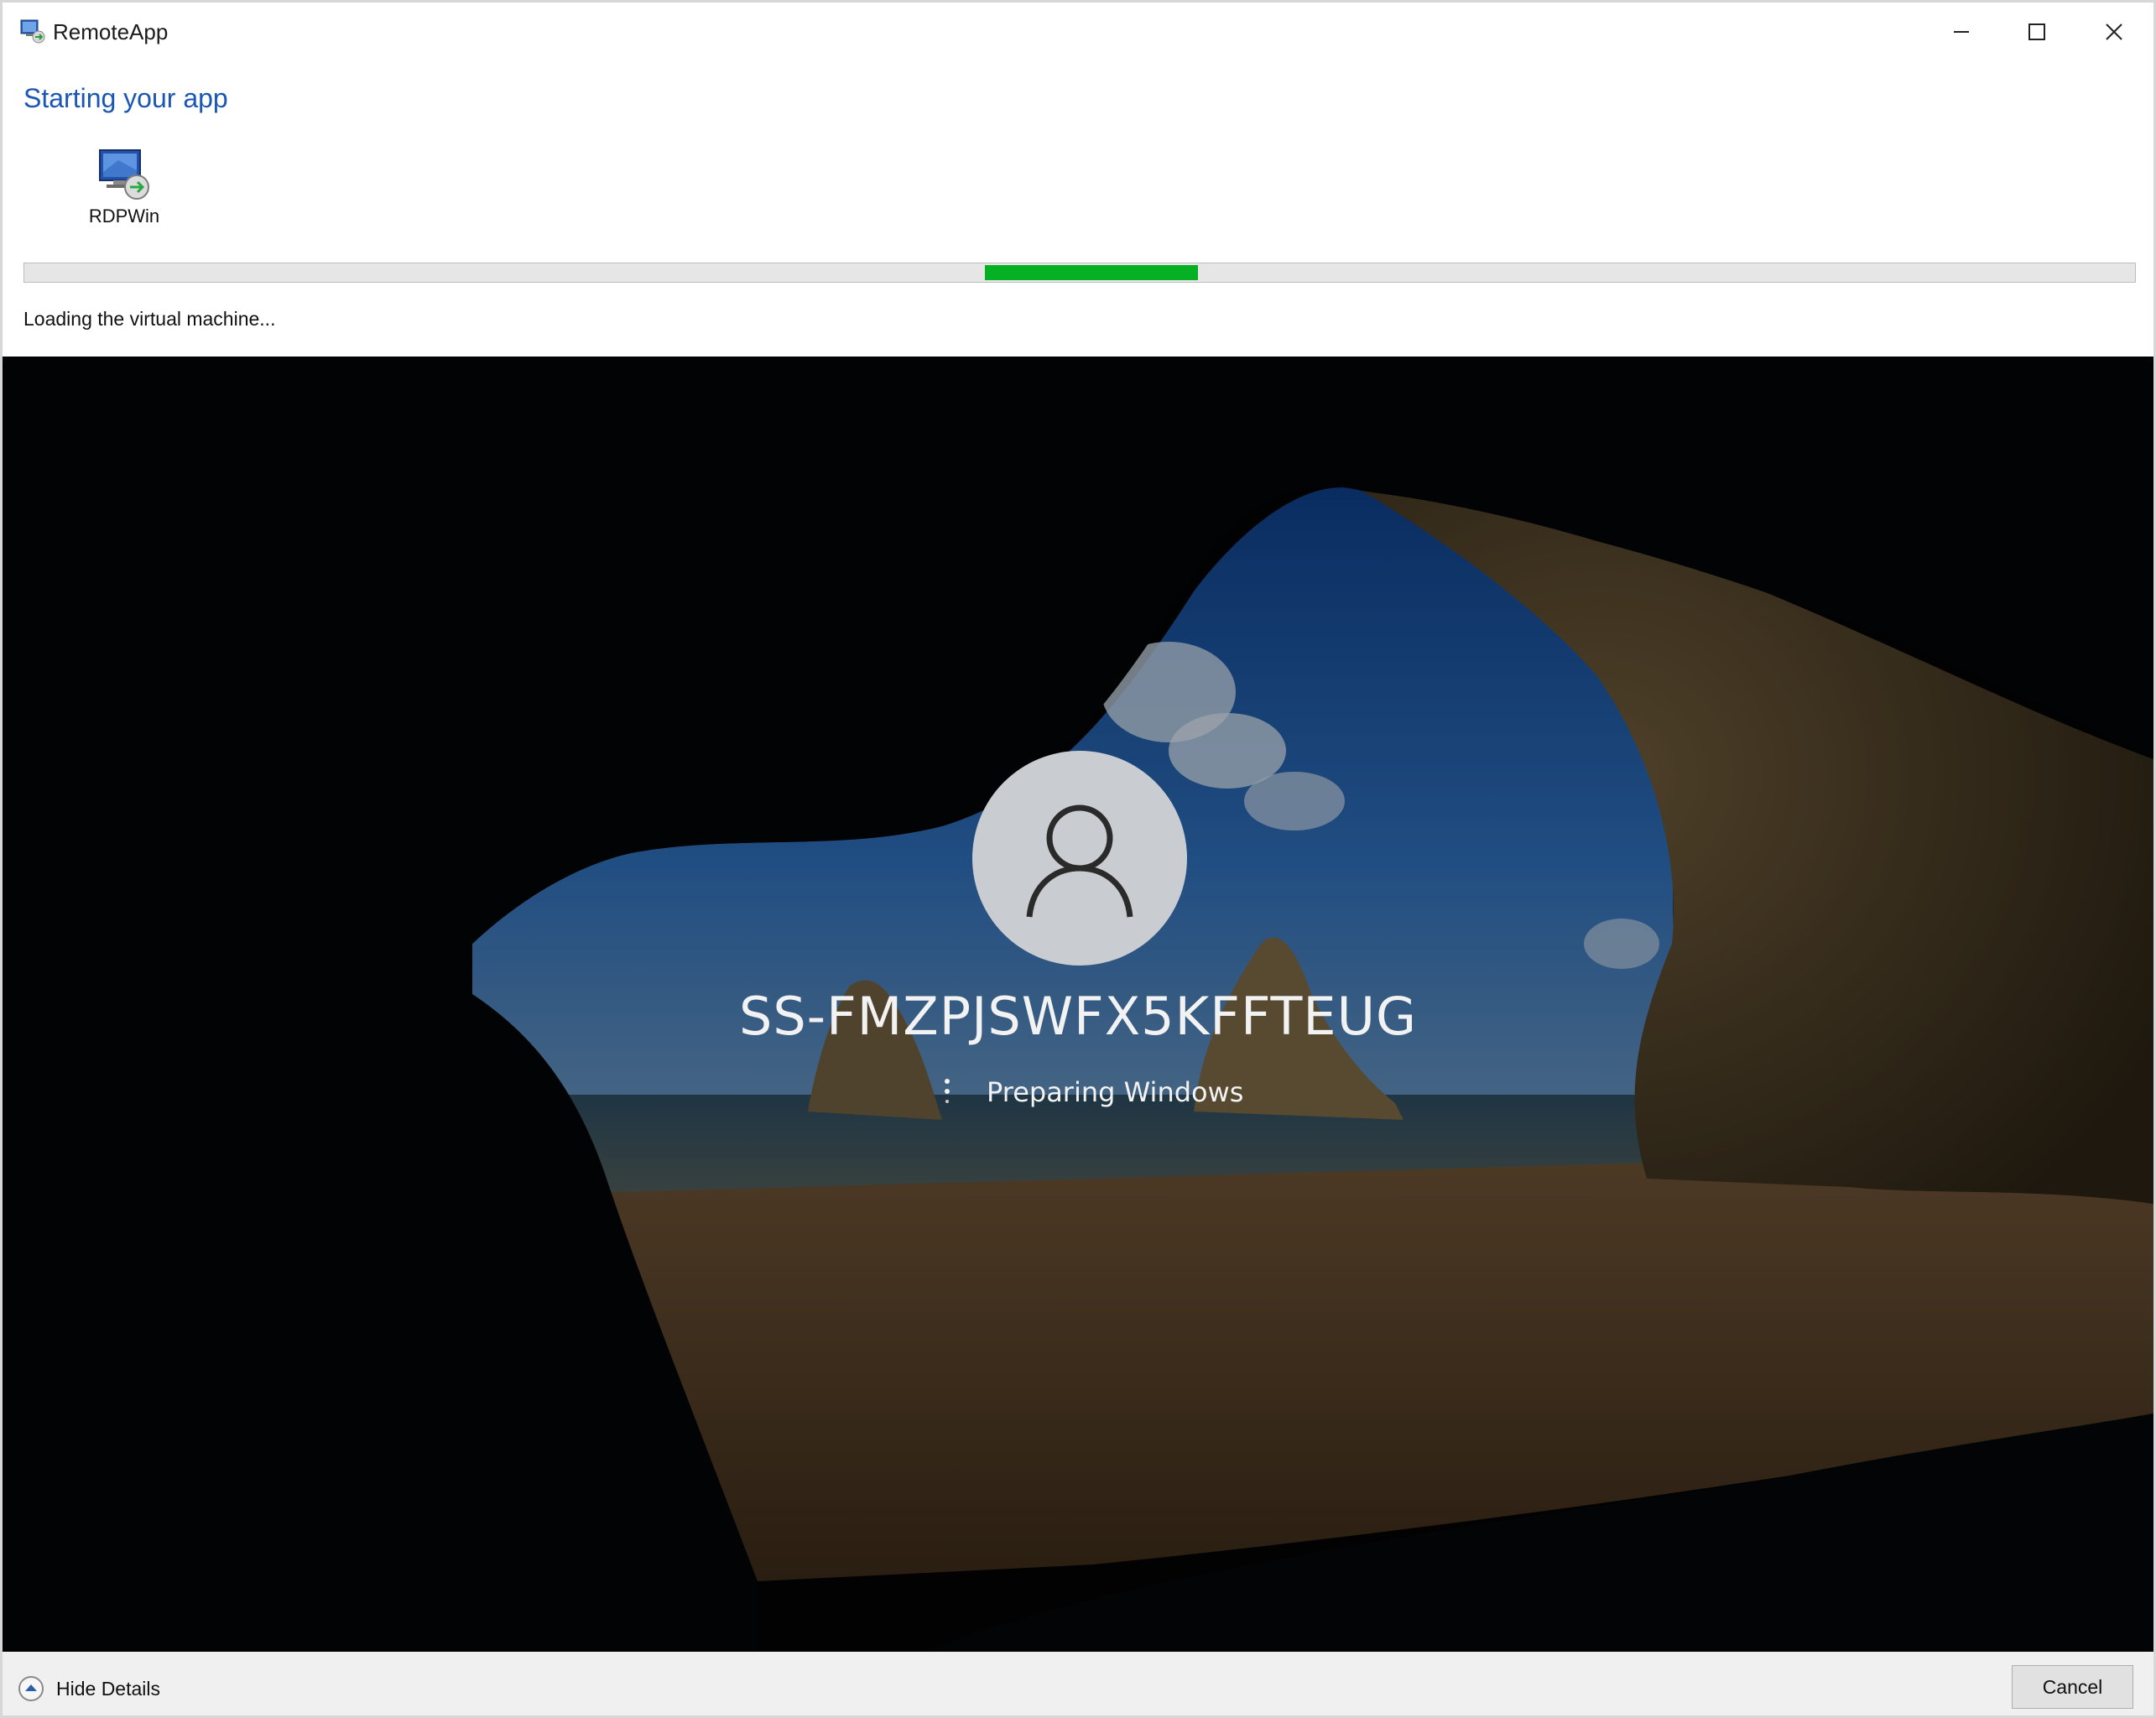  I want to click on user-icon, so click(1079, 861).